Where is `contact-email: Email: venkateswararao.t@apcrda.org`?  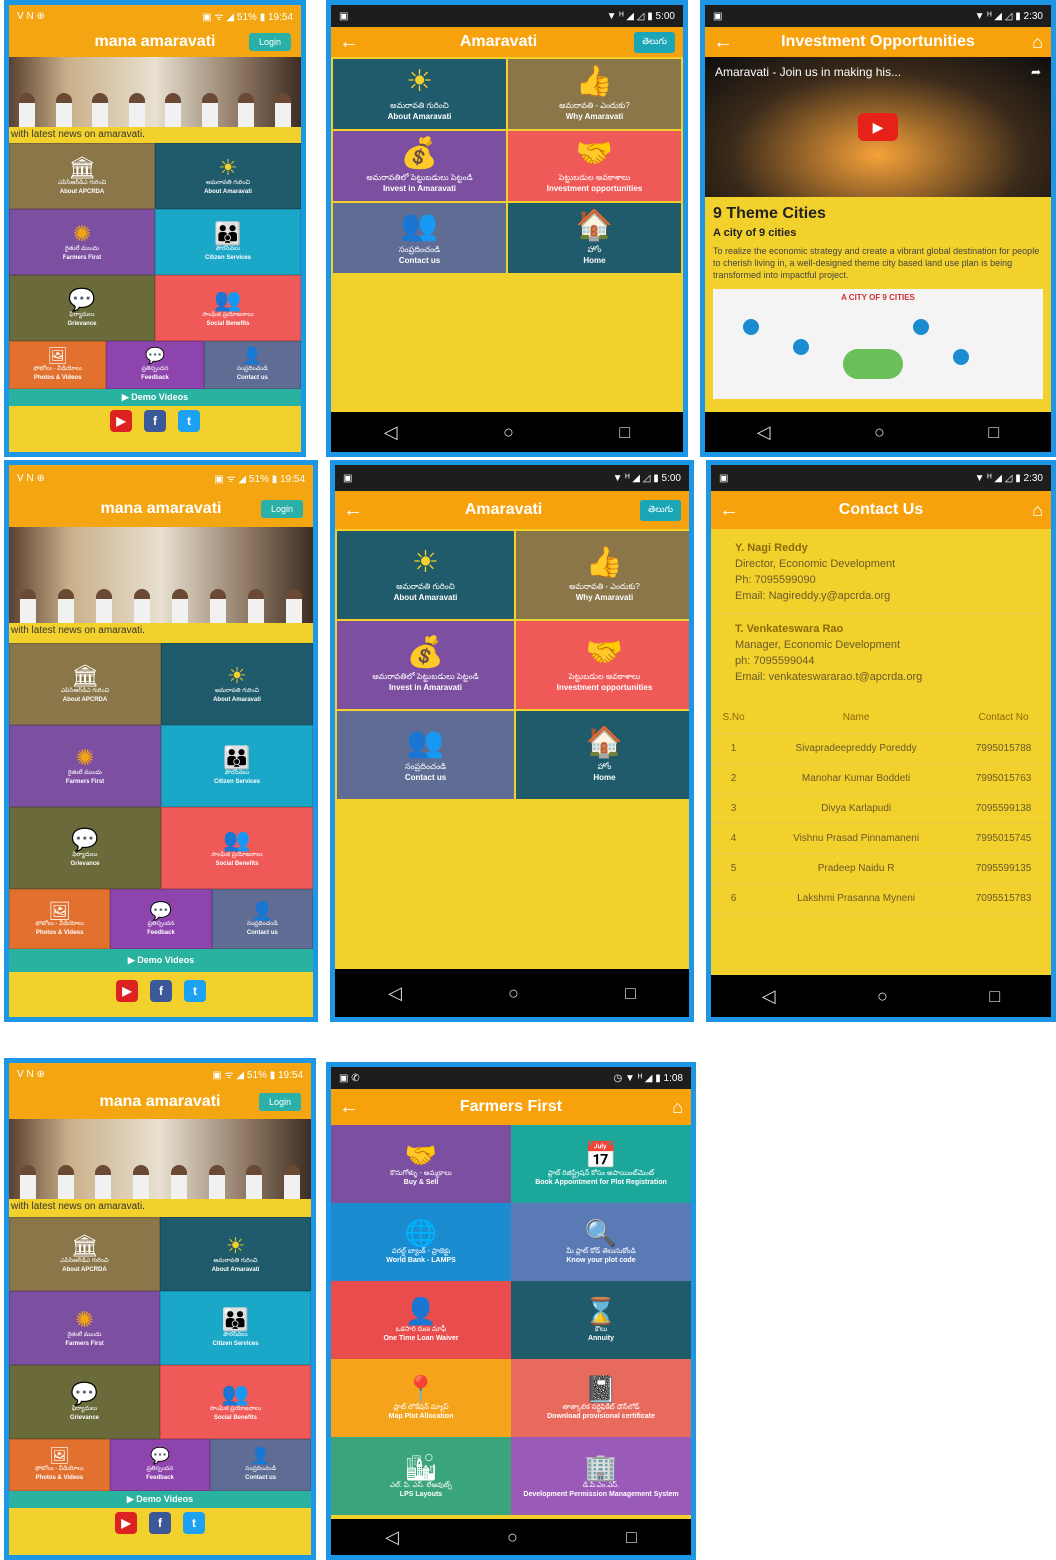
contact-email: Email: venkateswararao.t@apcrda.org is located at coordinates (881, 678).